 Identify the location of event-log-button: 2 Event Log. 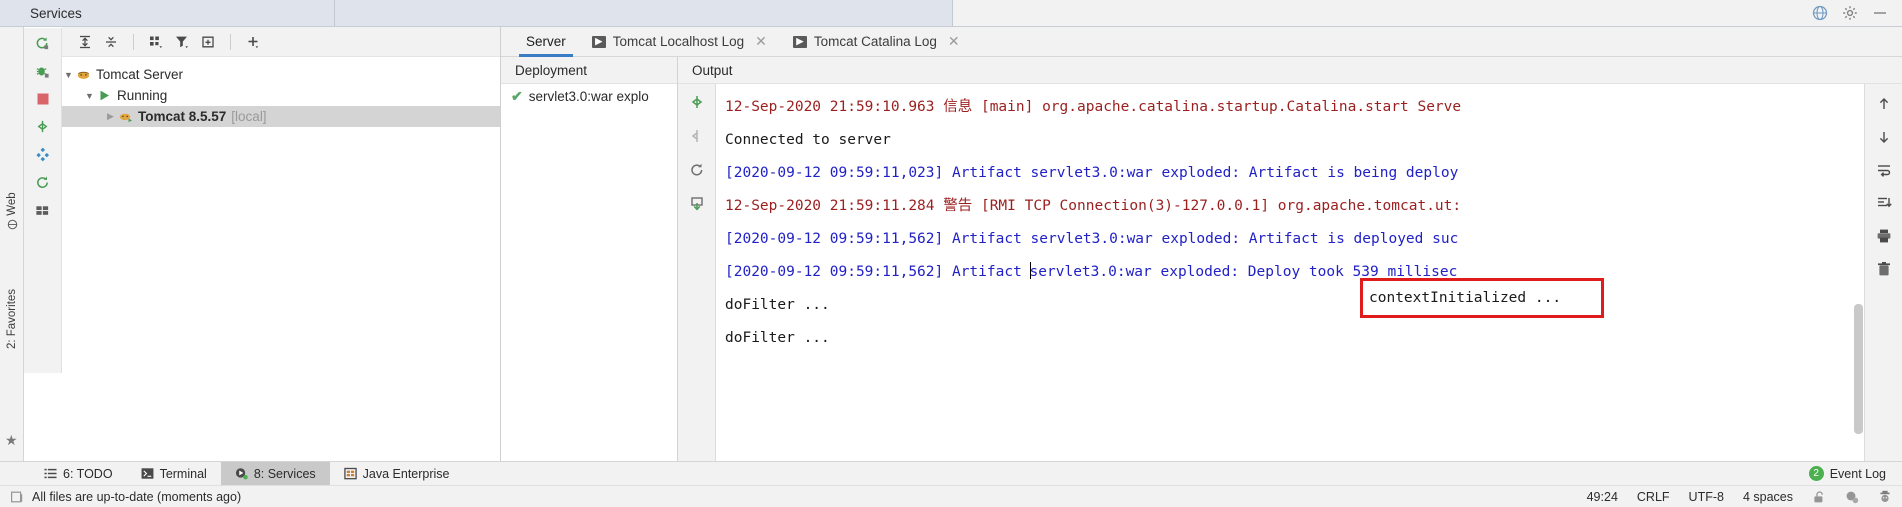
(1855, 473).